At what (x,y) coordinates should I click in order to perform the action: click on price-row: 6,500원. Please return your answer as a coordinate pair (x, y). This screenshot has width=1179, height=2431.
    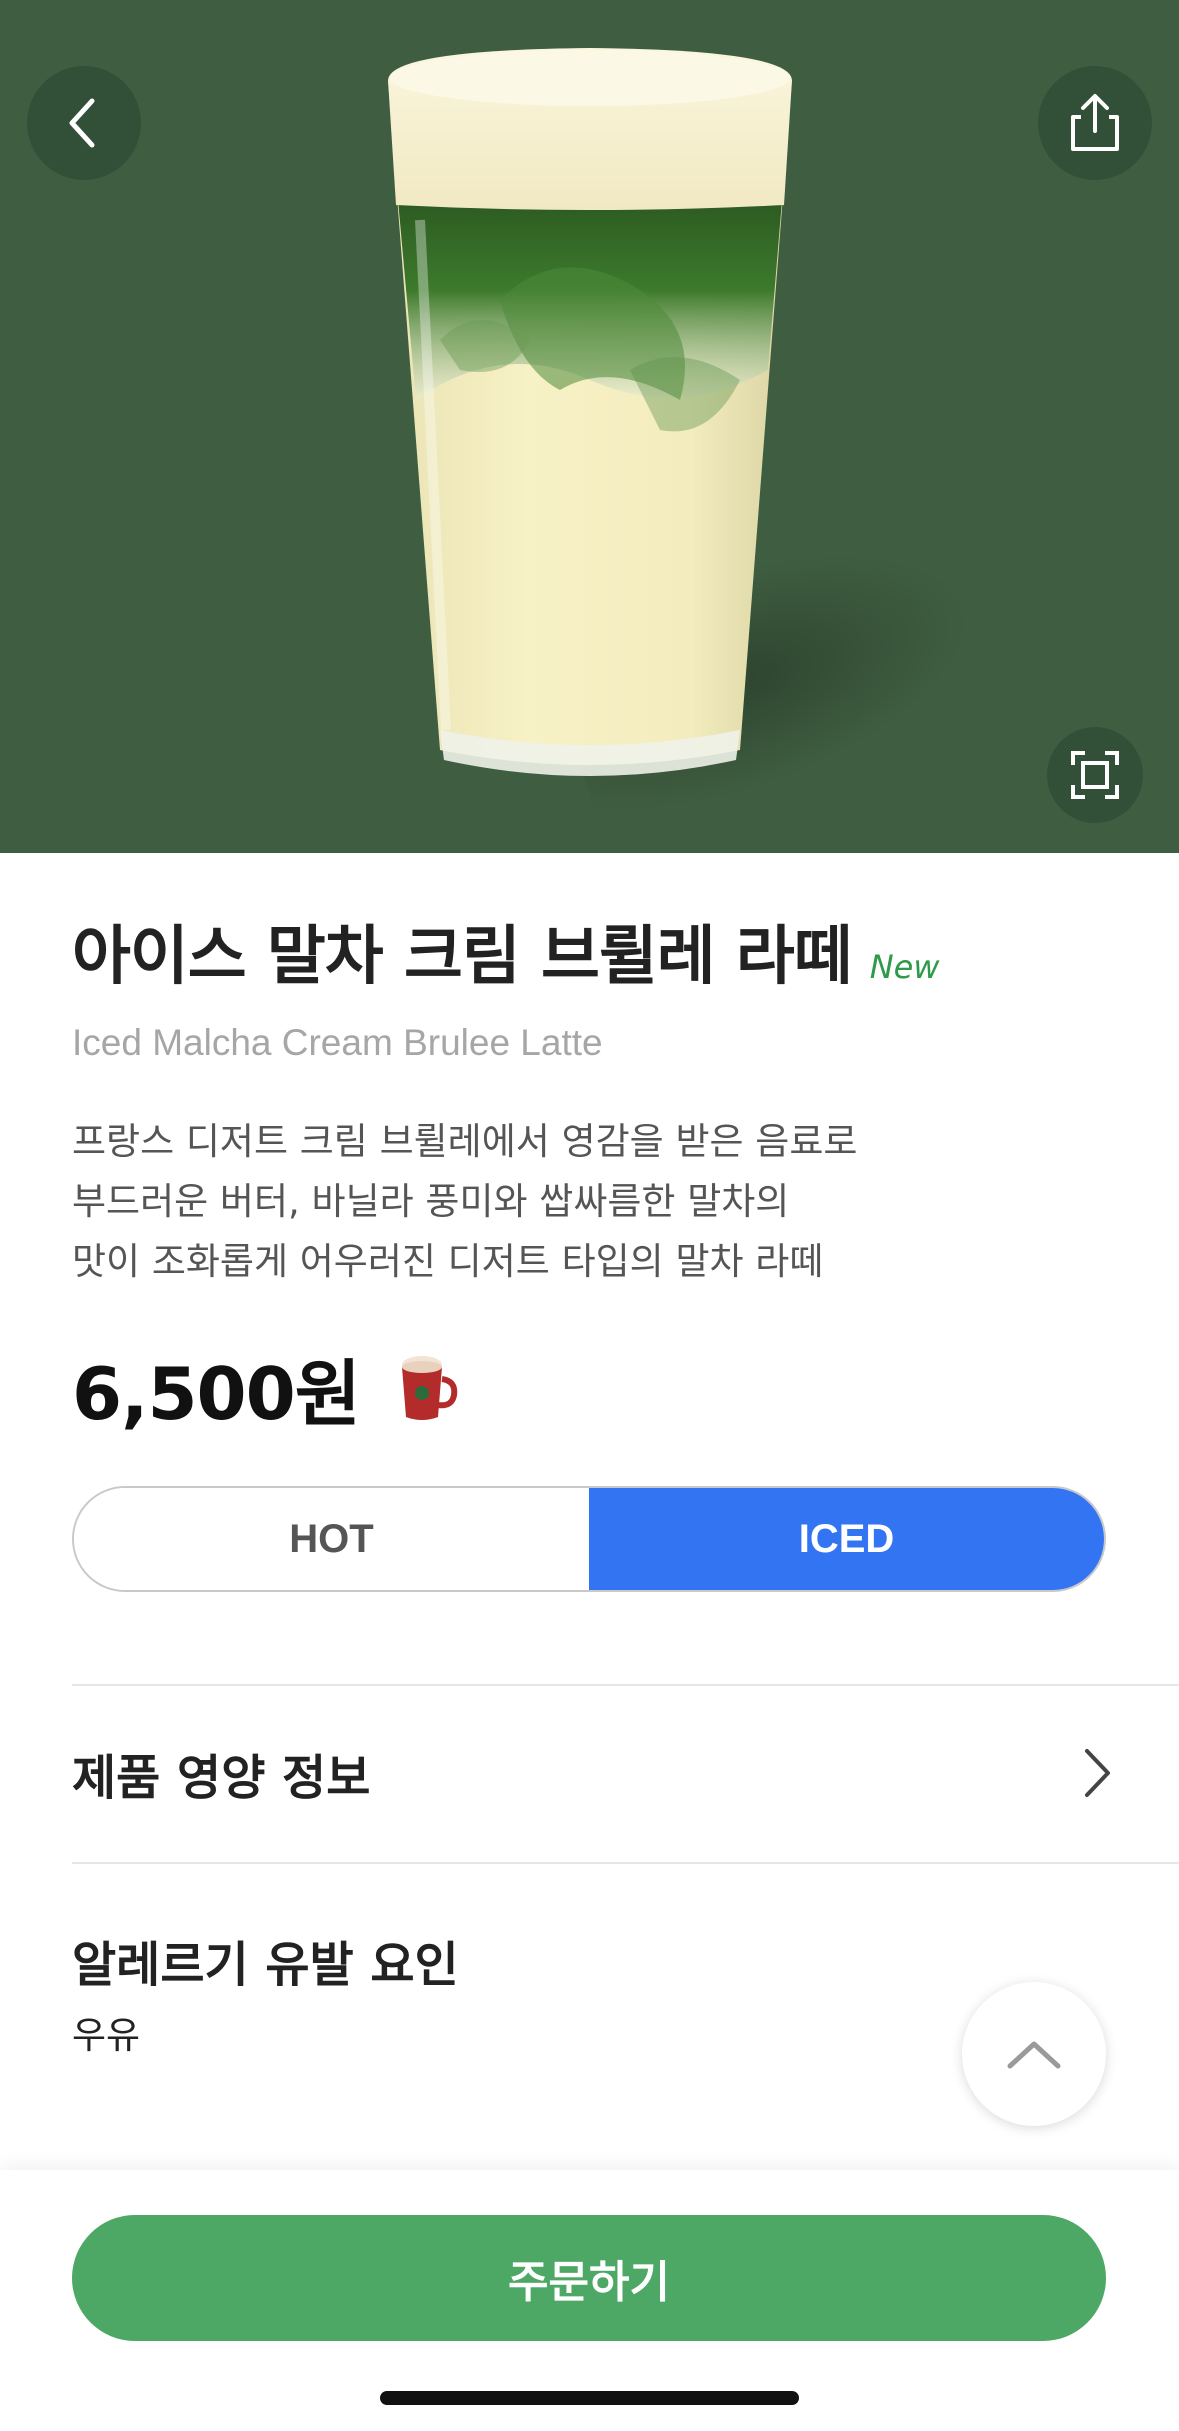
    Looking at the image, I should click on (265, 1387).